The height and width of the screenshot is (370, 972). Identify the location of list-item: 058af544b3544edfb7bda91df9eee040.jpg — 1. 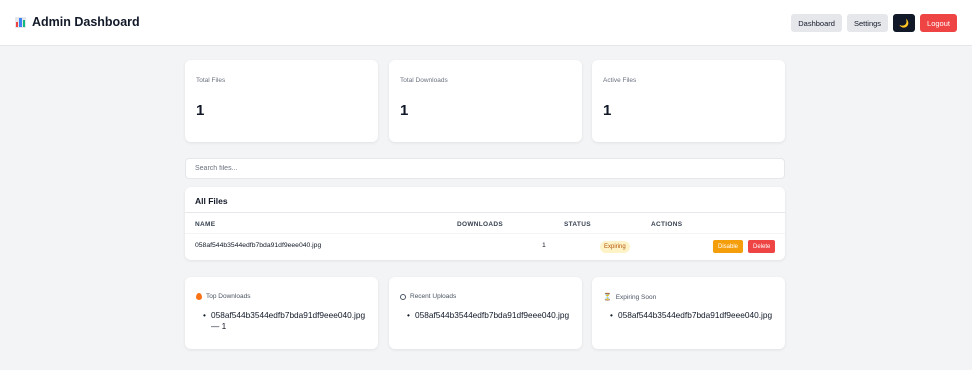
(288, 321).